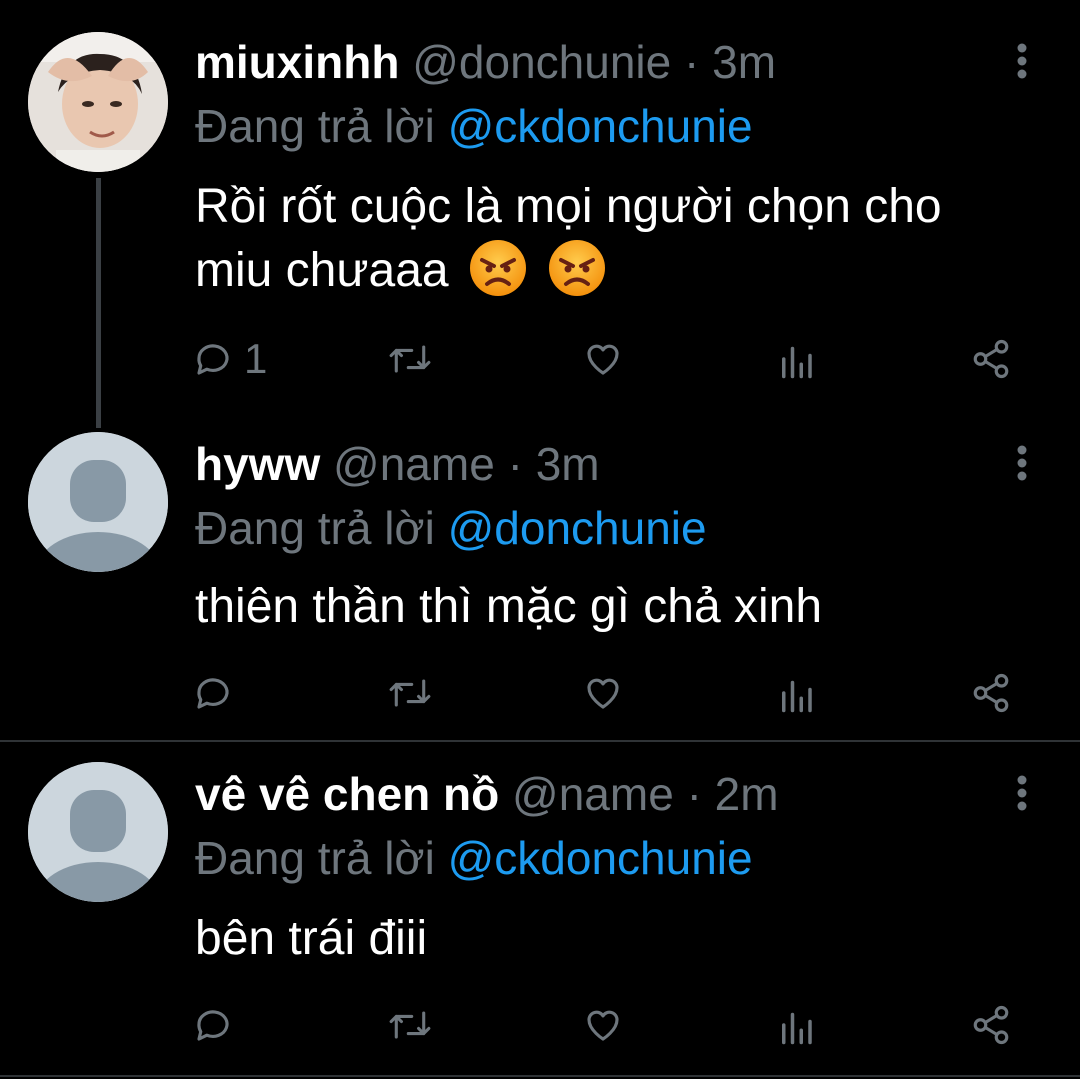  What do you see at coordinates (541, 62) in the screenshot?
I see `user-handle: @donchunie` at bounding box center [541, 62].